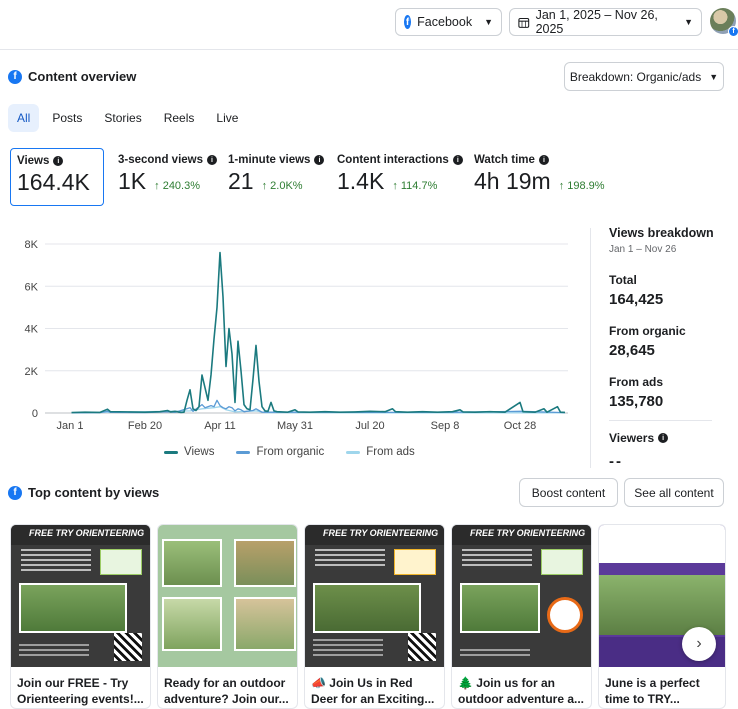 This screenshot has height=709, width=738. I want to click on platform-selector: f Facebook ▼, so click(448, 22).